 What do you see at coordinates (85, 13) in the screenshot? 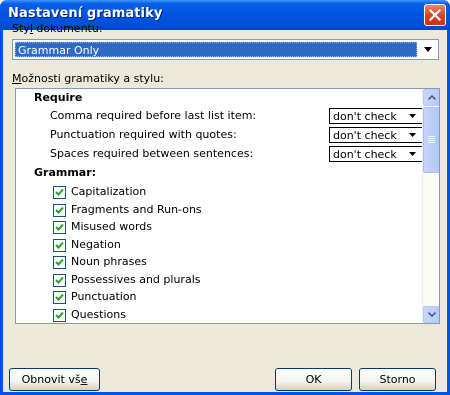
I see `dialog-title: Nastavení gramatiky` at bounding box center [85, 13].